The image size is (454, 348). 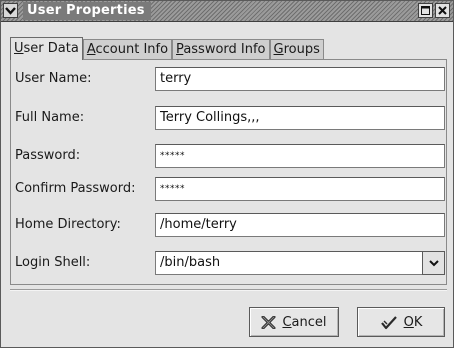 What do you see at coordinates (48, 155) in the screenshot?
I see `password-label: Password:` at bounding box center [48, 155].